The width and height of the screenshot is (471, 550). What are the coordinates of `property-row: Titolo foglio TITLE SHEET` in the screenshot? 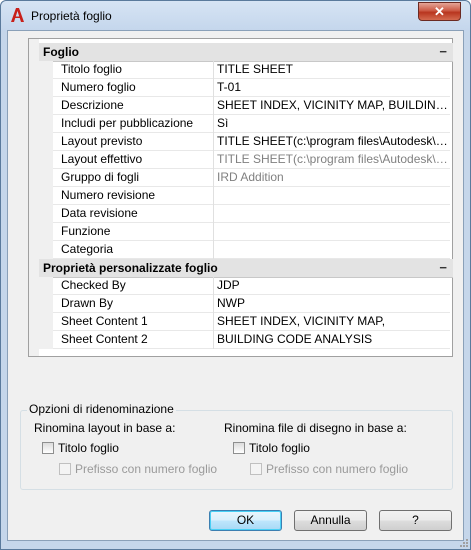 It's located at (246, 70).